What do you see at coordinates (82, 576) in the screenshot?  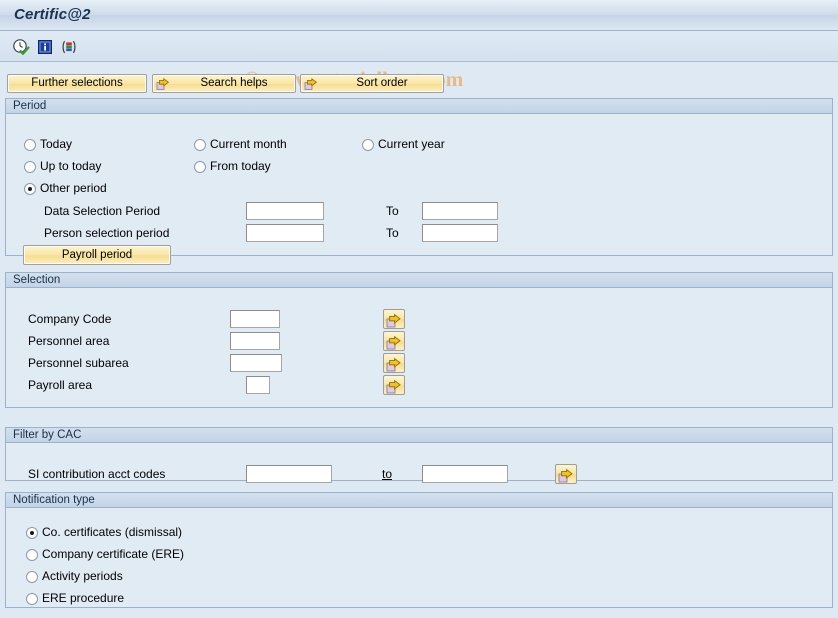 I see `radio-label: Activity periods` at bounding box center [82, 576].